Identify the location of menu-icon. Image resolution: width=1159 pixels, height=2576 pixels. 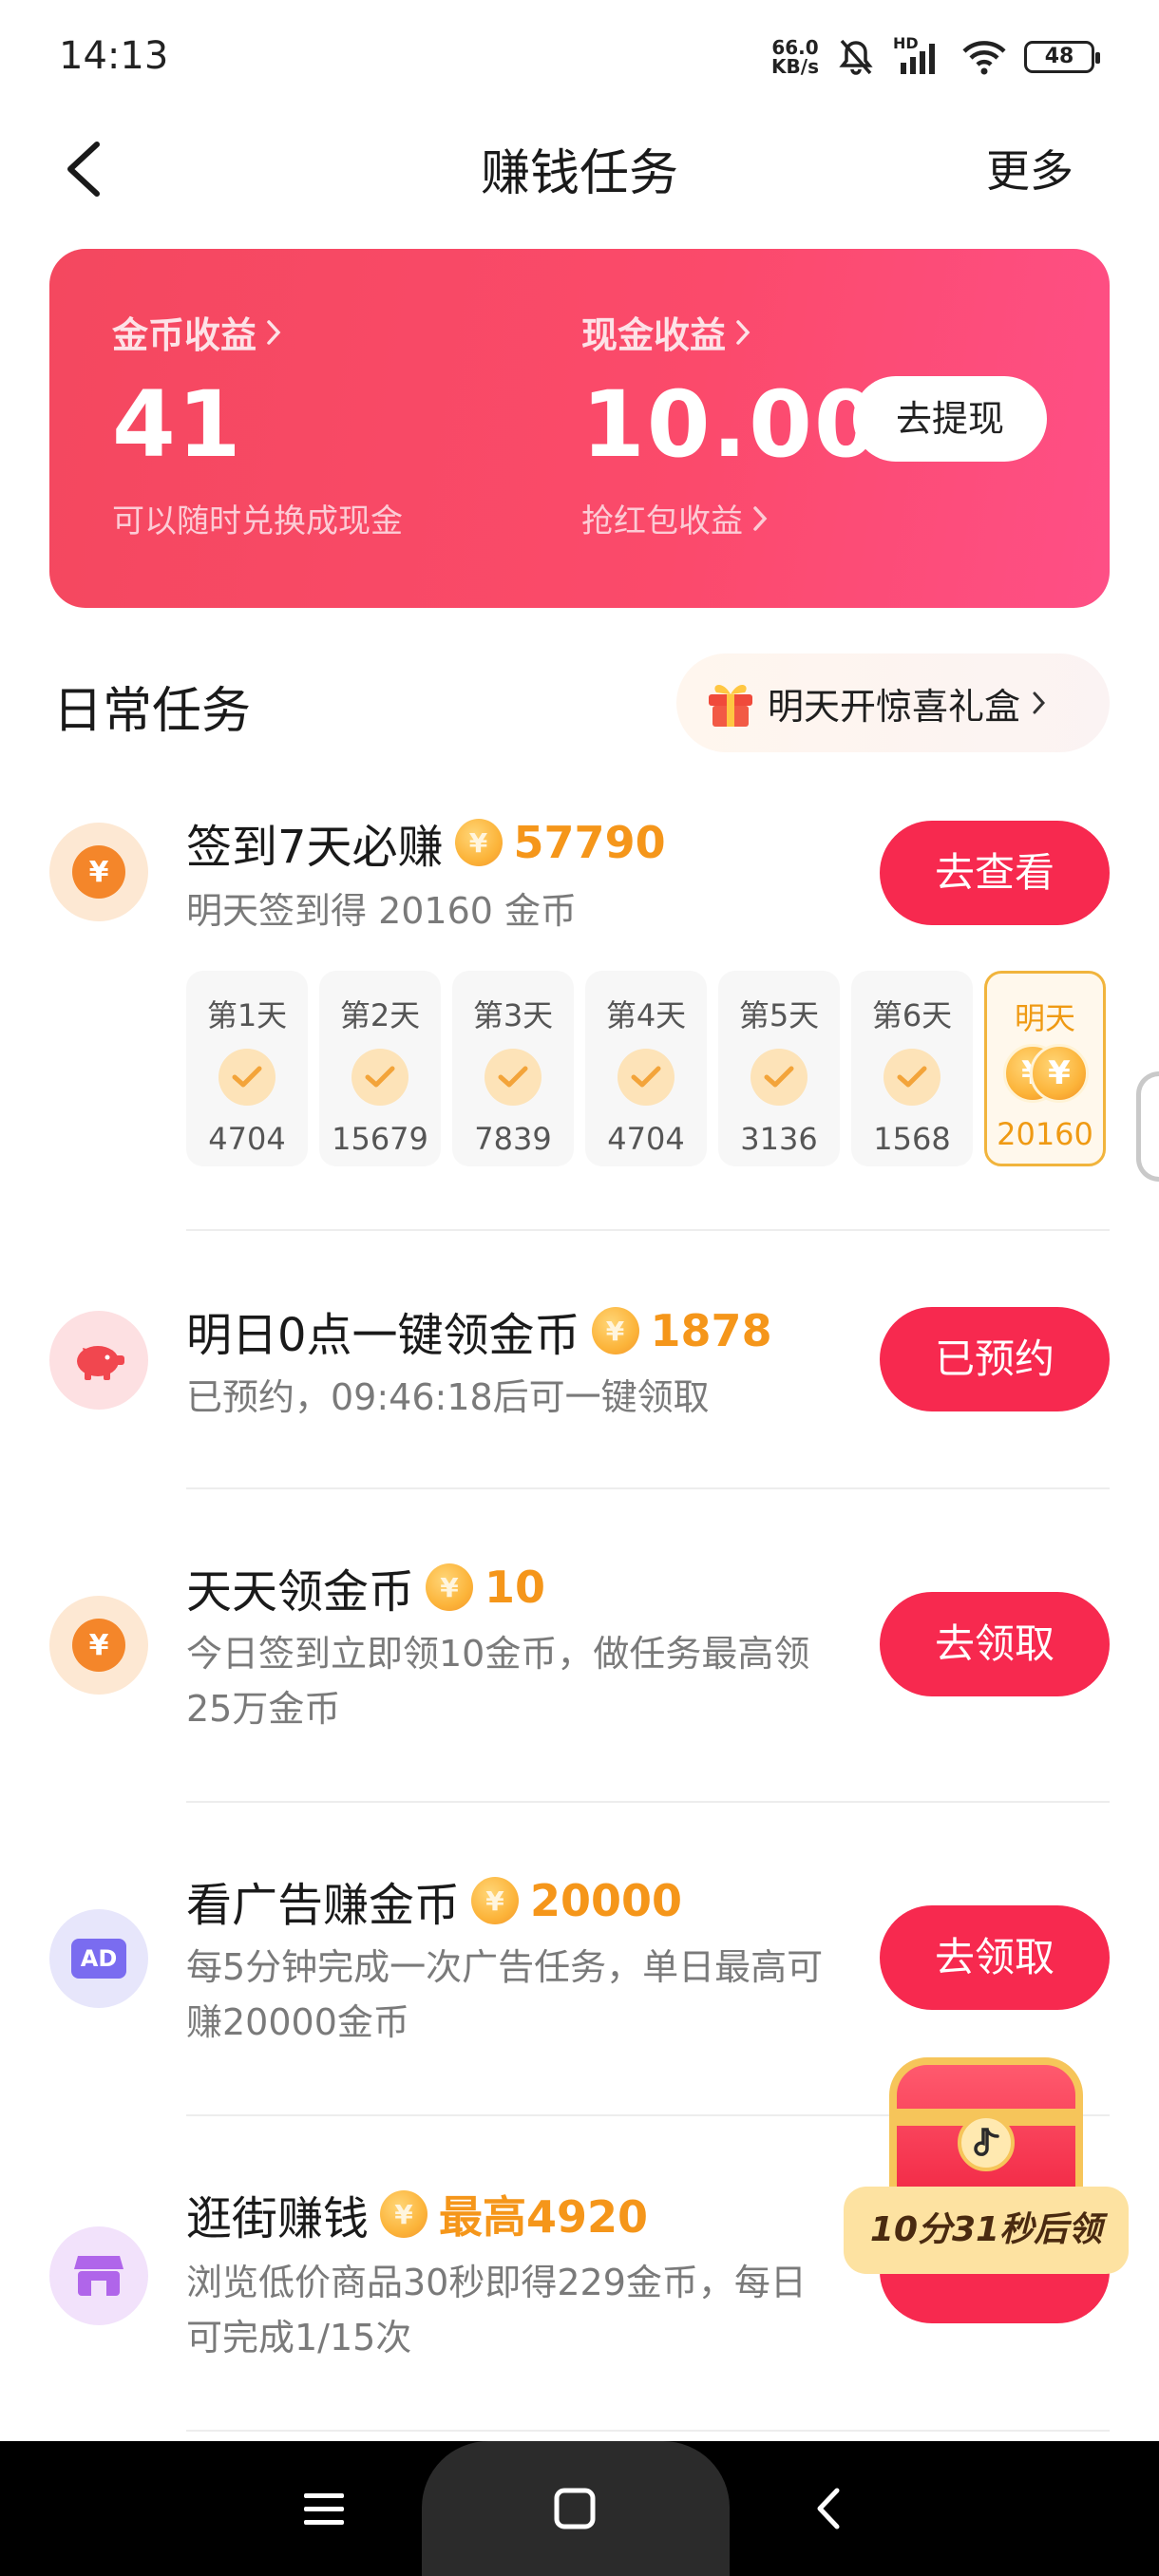
(324, 2509).